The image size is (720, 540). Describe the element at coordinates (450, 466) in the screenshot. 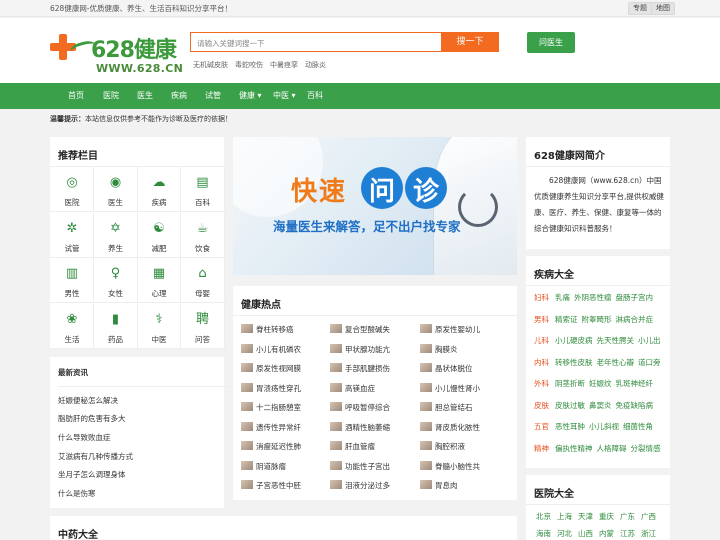

I see `hot-item: 脊髓小脑性共` at that location.